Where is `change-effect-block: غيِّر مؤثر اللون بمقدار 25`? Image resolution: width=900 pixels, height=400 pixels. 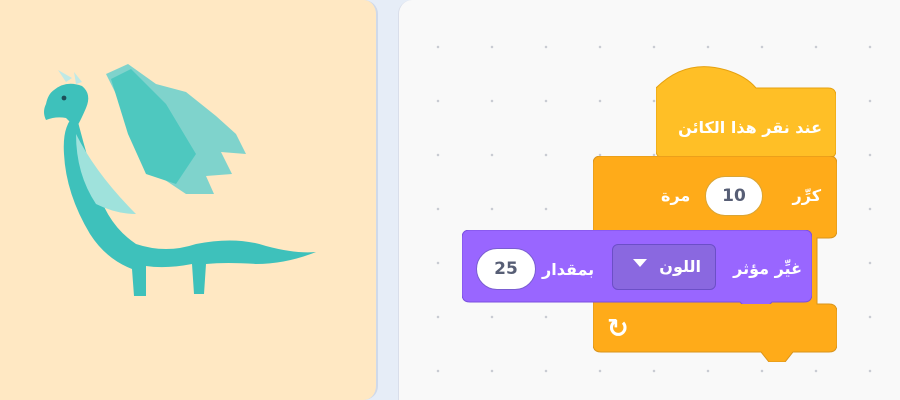
change-effect-block: غيِّر مؤثر اللون بمقدار 25 is located at coordinates (637, 267).